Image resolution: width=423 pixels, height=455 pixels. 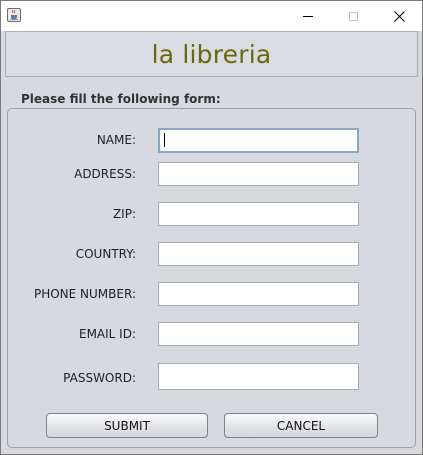 I want to click on address-field, so click(x=258, y=174).